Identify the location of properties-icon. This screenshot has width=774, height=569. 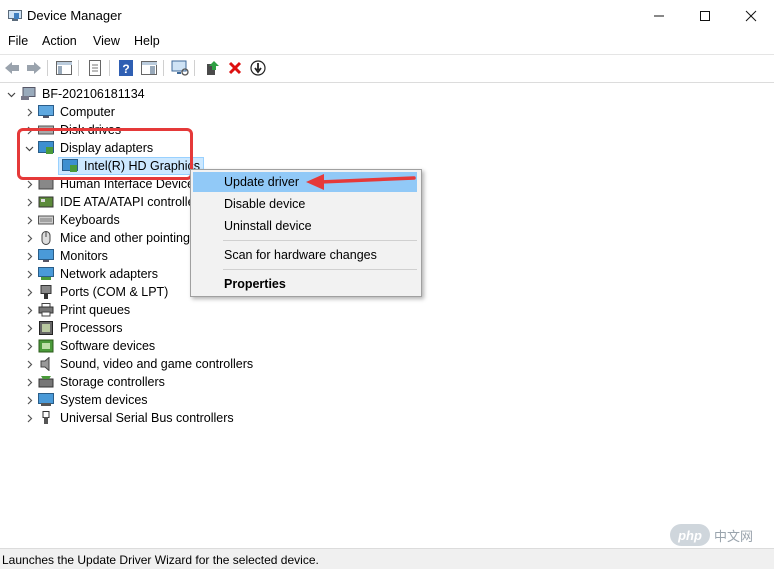
(95, 68).